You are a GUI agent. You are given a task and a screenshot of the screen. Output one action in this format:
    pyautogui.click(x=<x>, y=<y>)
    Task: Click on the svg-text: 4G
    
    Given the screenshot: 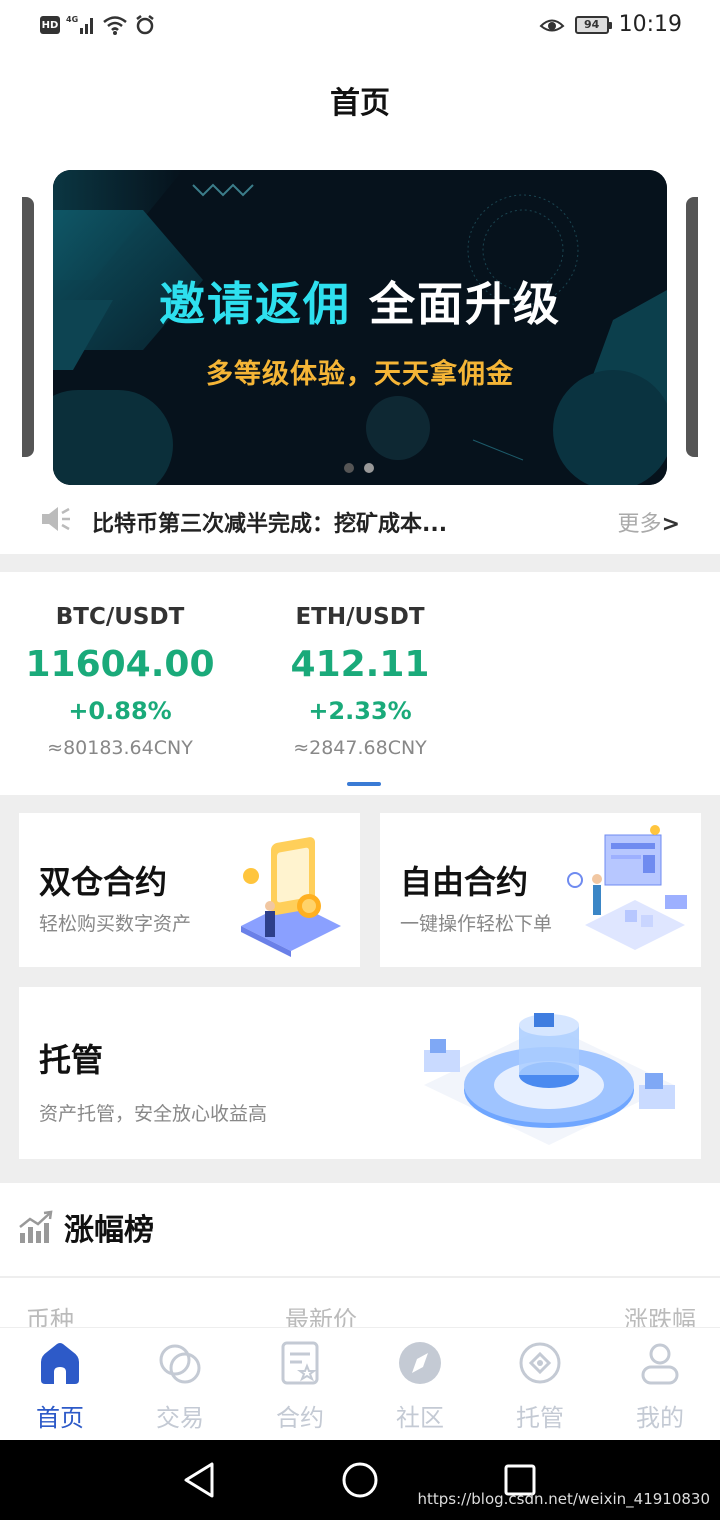 What is the action you would take?
    pyautogui.click(x=72, y=19)
    